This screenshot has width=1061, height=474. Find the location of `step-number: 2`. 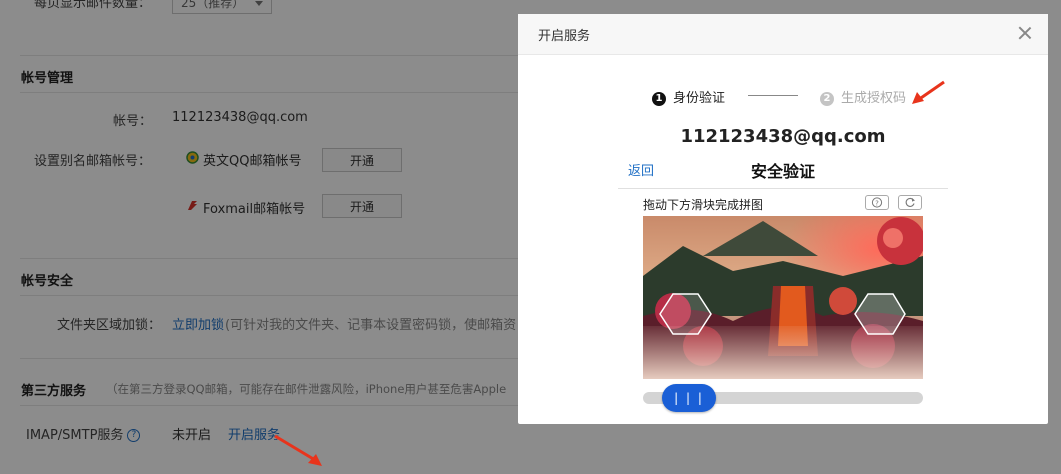

step-number: 2 is located at coordinates (827, 99).